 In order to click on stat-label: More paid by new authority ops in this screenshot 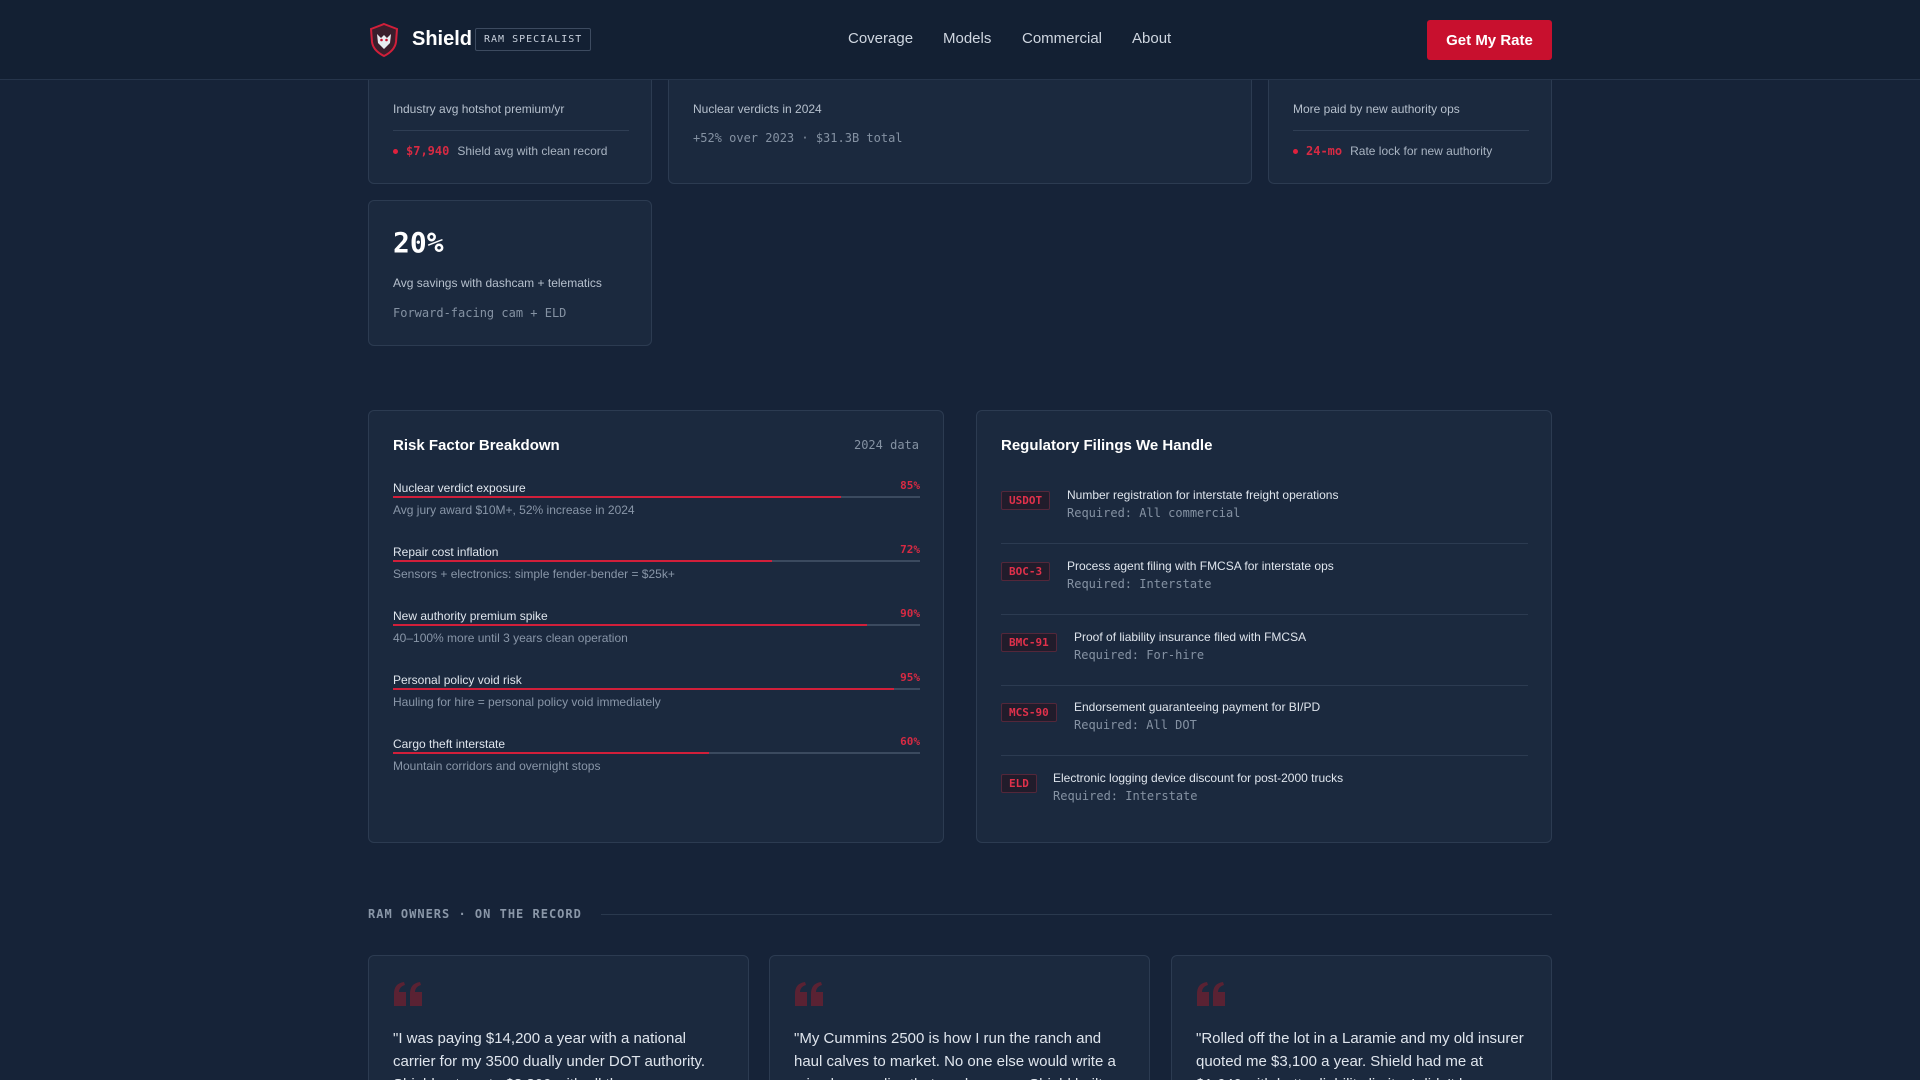, I will do `click(1376, 109)`.